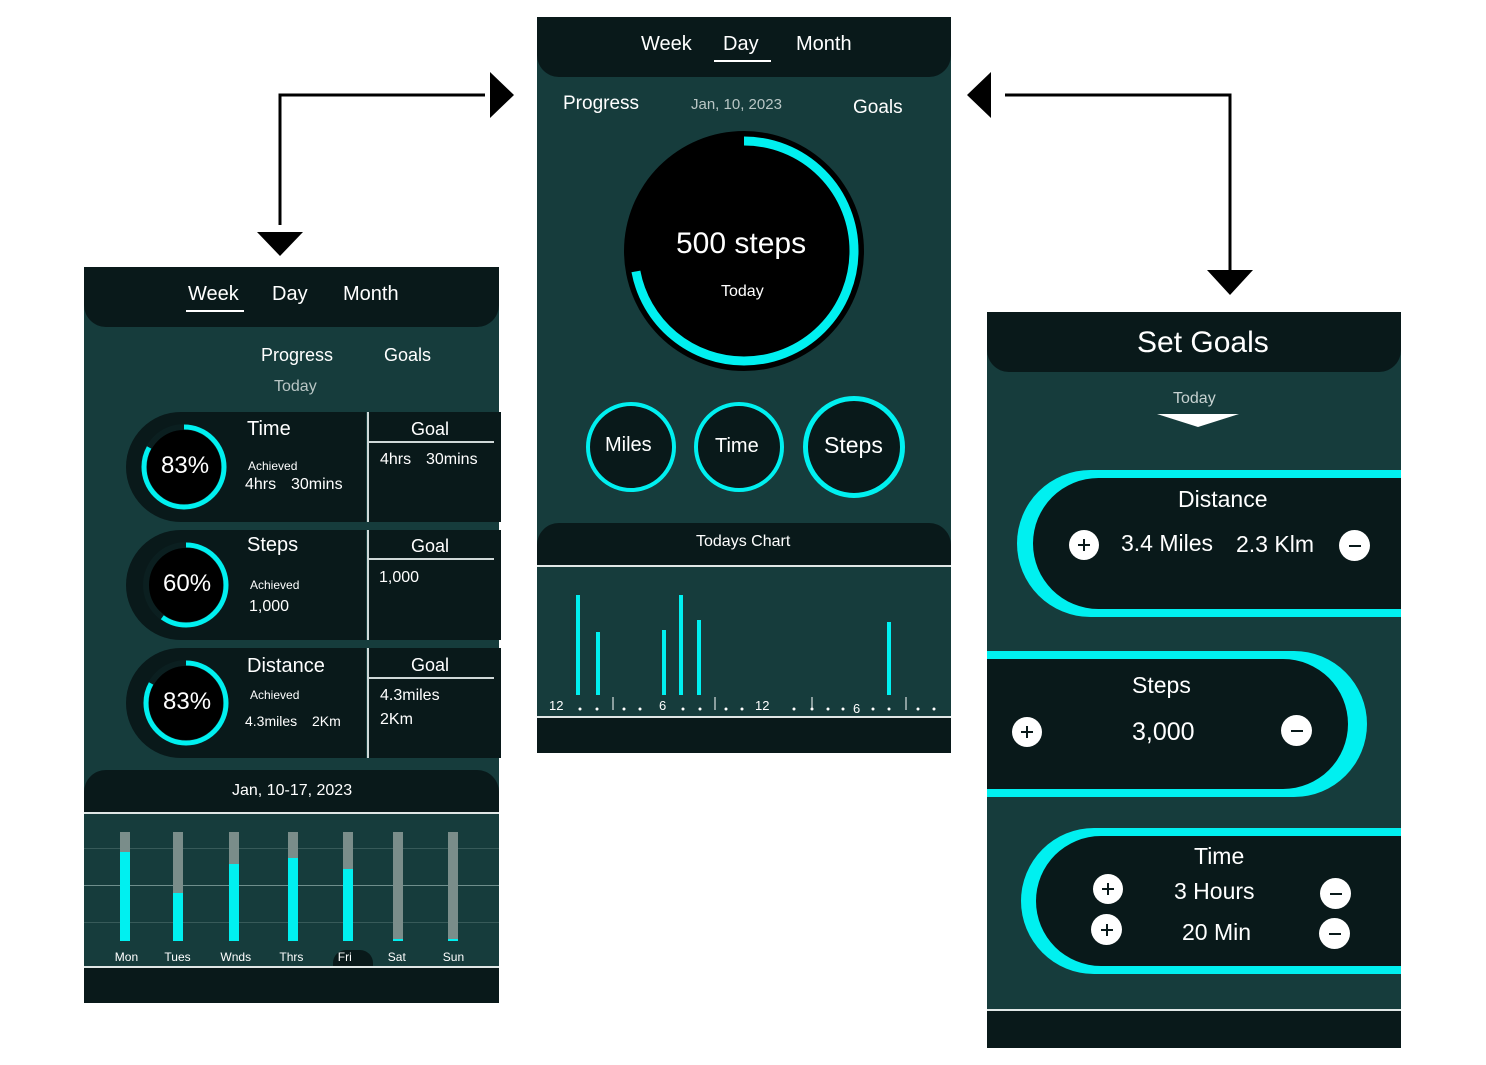  What do you see at coordinates (273, 545) in the screenshot?
I see `steps-title: Steps` at bounding box center [273, 545].